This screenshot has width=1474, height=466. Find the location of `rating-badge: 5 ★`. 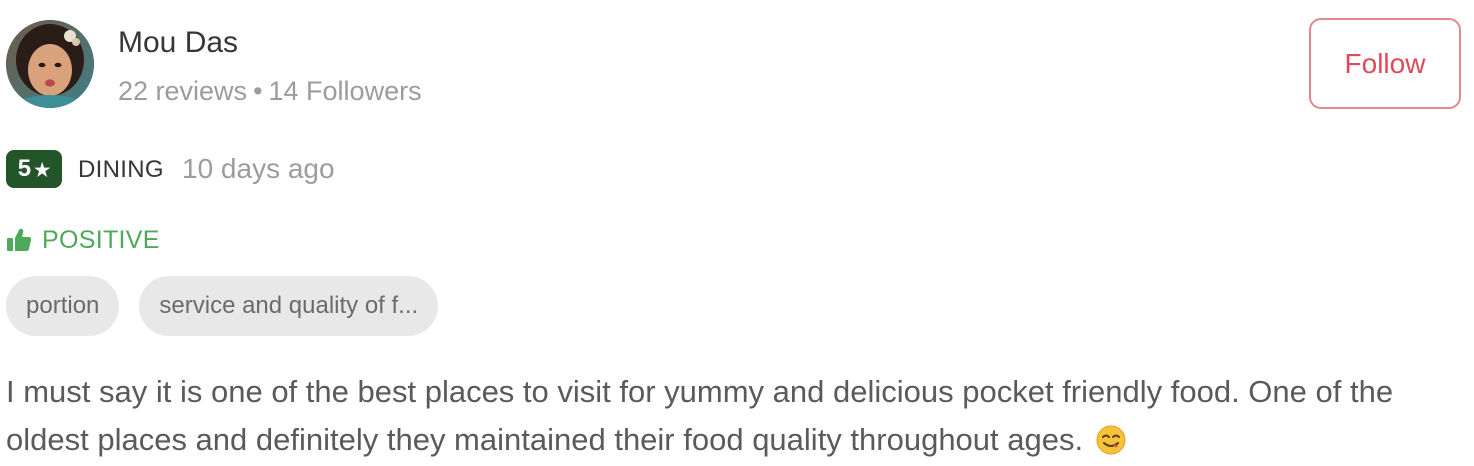

rating-badge: 5 ★ is located at coordinates (34, 169).